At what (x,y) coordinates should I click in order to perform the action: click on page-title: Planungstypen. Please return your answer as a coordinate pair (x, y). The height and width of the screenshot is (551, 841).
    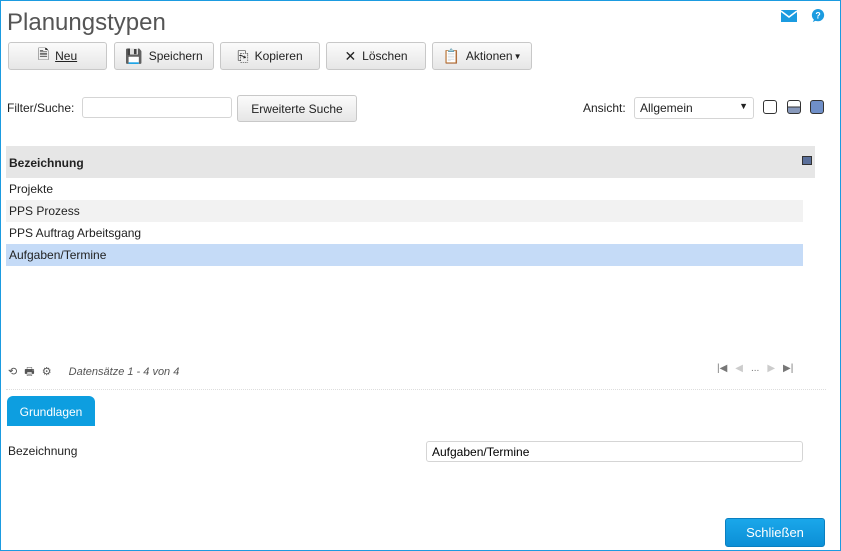
    Looking at the image, I should click on (86, 22).